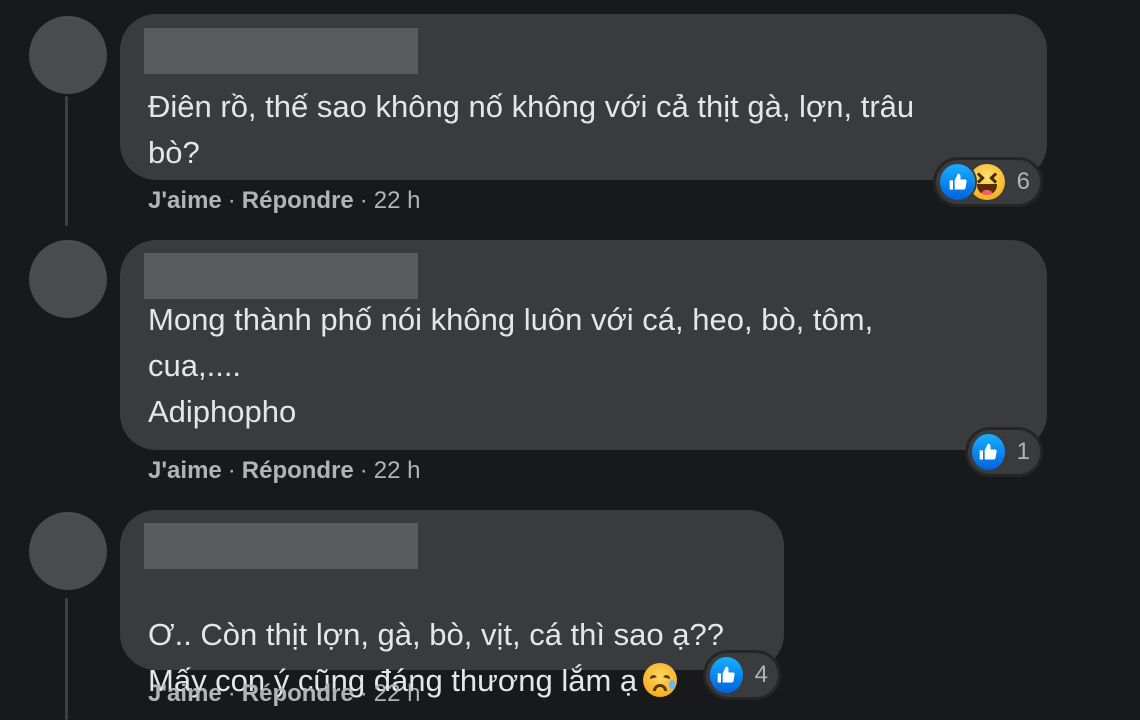 The width and height of the screenshot is (1140, 720). What do you see at coordinates (1023, 451) in the screenshot?
I see `reaction-count: 1` at bounding box center [1023, 451].